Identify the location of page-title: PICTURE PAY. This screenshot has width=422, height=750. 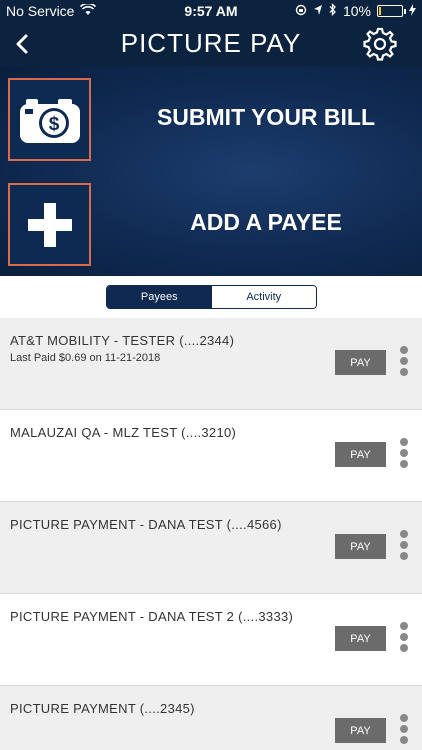
(211, 43).